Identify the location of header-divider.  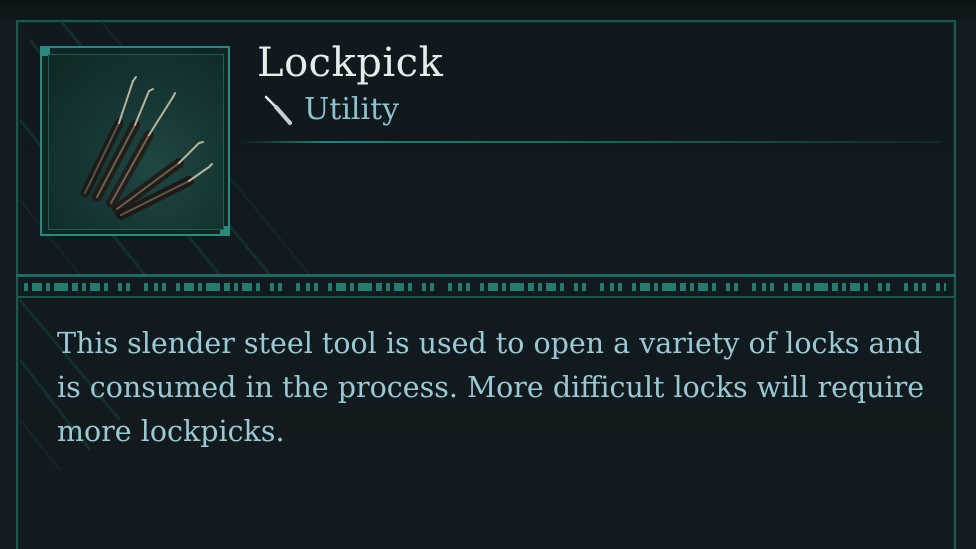
(590, 142).